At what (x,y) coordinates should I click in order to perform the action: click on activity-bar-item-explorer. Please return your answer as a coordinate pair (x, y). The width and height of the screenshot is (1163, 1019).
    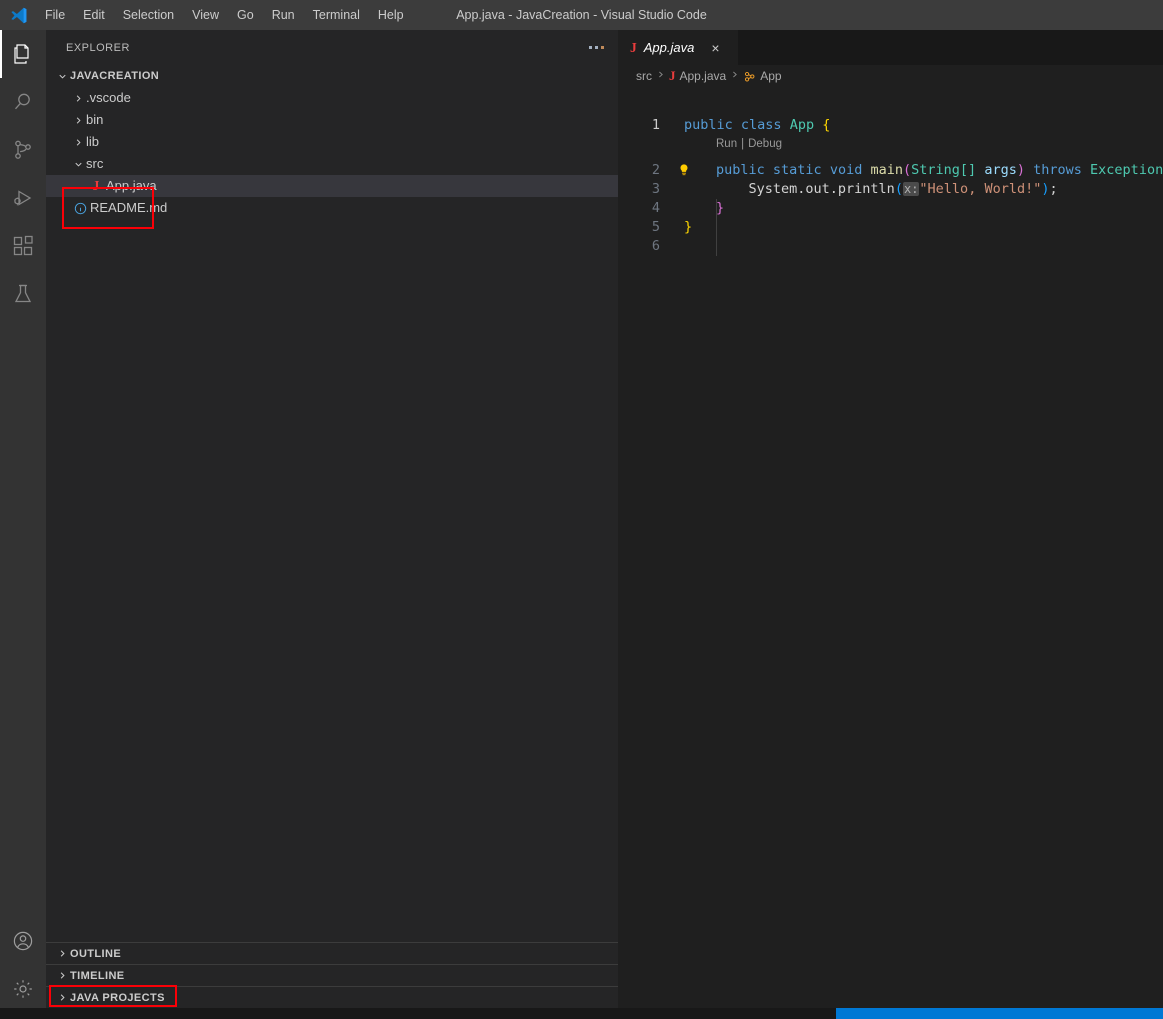
    Looking at the image, I should click on (23, 54).